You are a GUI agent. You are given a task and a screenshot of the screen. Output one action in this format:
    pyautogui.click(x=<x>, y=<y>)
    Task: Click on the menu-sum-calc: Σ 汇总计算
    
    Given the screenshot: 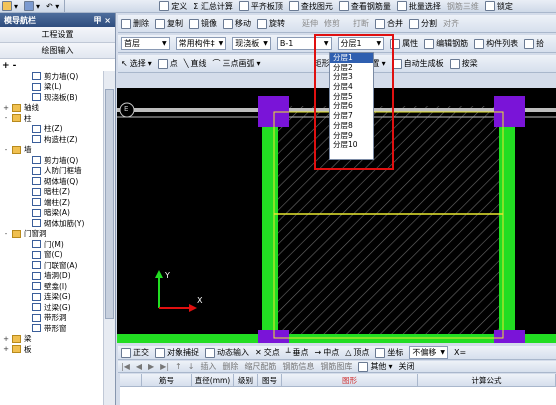 What is the action you would take?
    pyautogui.click(x=213, y=6)
    